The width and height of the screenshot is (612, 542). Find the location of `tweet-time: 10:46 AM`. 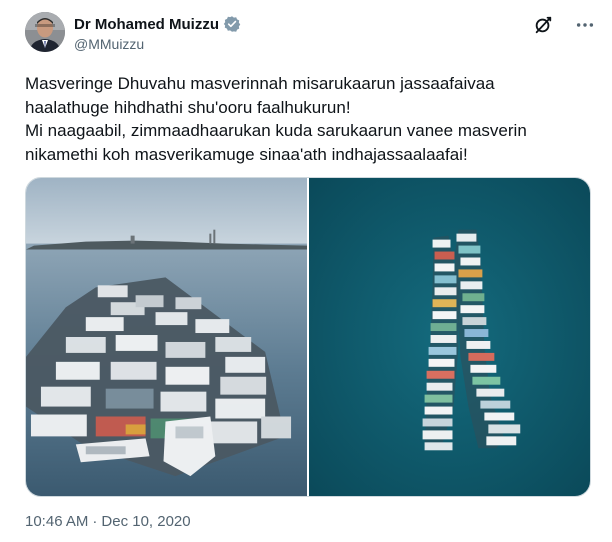

tweet-time: 10:46 AM is located at coordinates (56, 521).